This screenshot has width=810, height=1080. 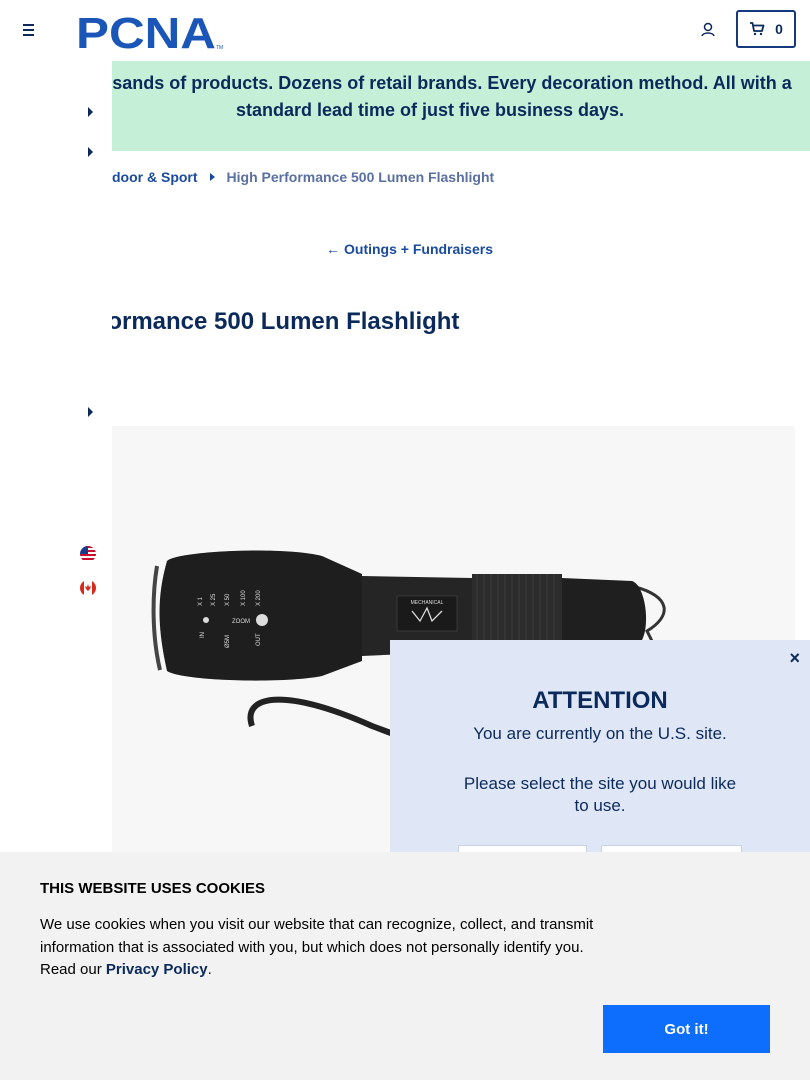 I want to click on back-to-category-link: ← Outings + Fundraisers, so click(x=409, y=249).